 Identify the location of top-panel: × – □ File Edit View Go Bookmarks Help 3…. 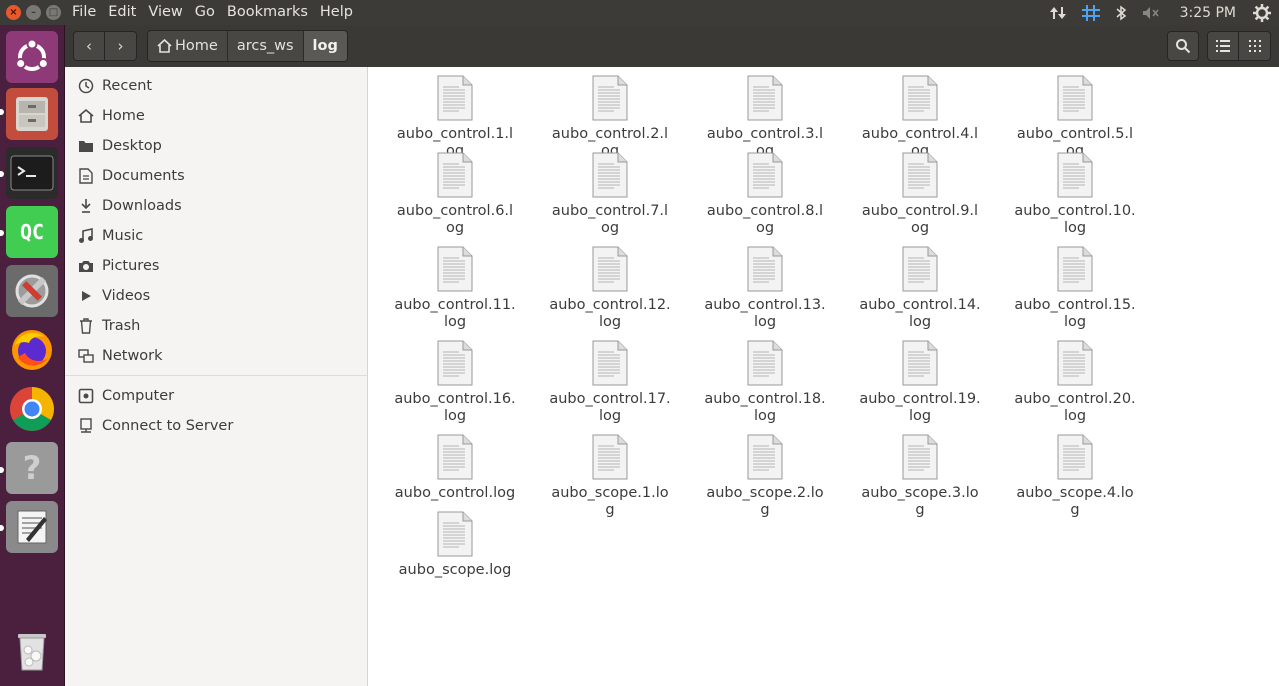
(639, 12).